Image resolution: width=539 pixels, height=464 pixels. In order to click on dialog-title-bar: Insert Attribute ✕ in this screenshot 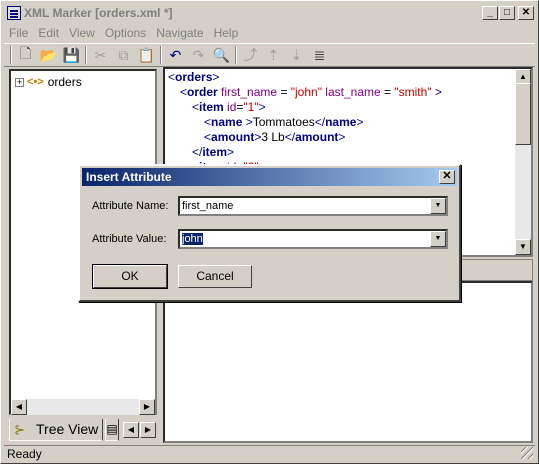, I will do `click(269, 177)`.